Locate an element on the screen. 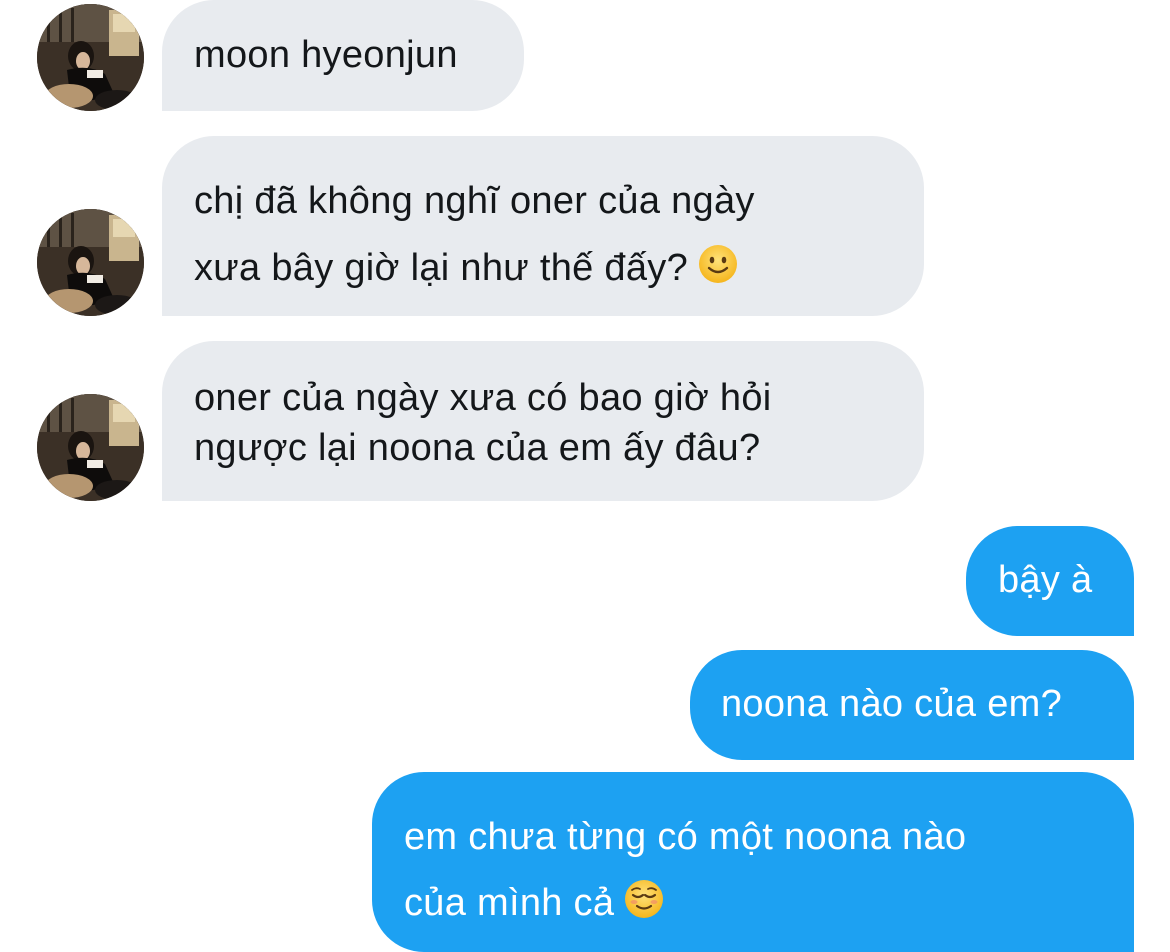  outgoing-message-bubble: noona nào của em? is located at coordinates (912, 705).